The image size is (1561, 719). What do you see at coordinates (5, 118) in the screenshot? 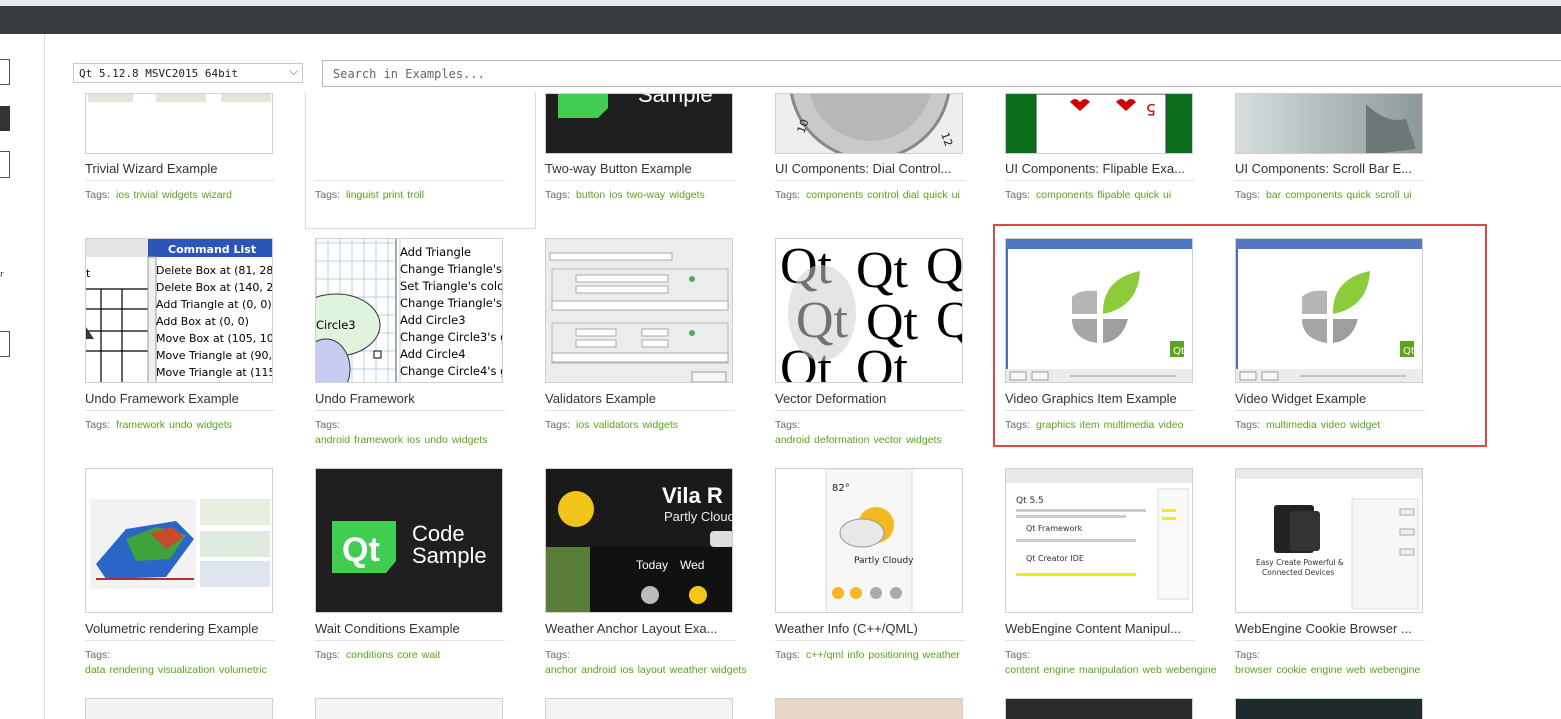
I see `left-panel-item-active` at bounding box center [5, 118].